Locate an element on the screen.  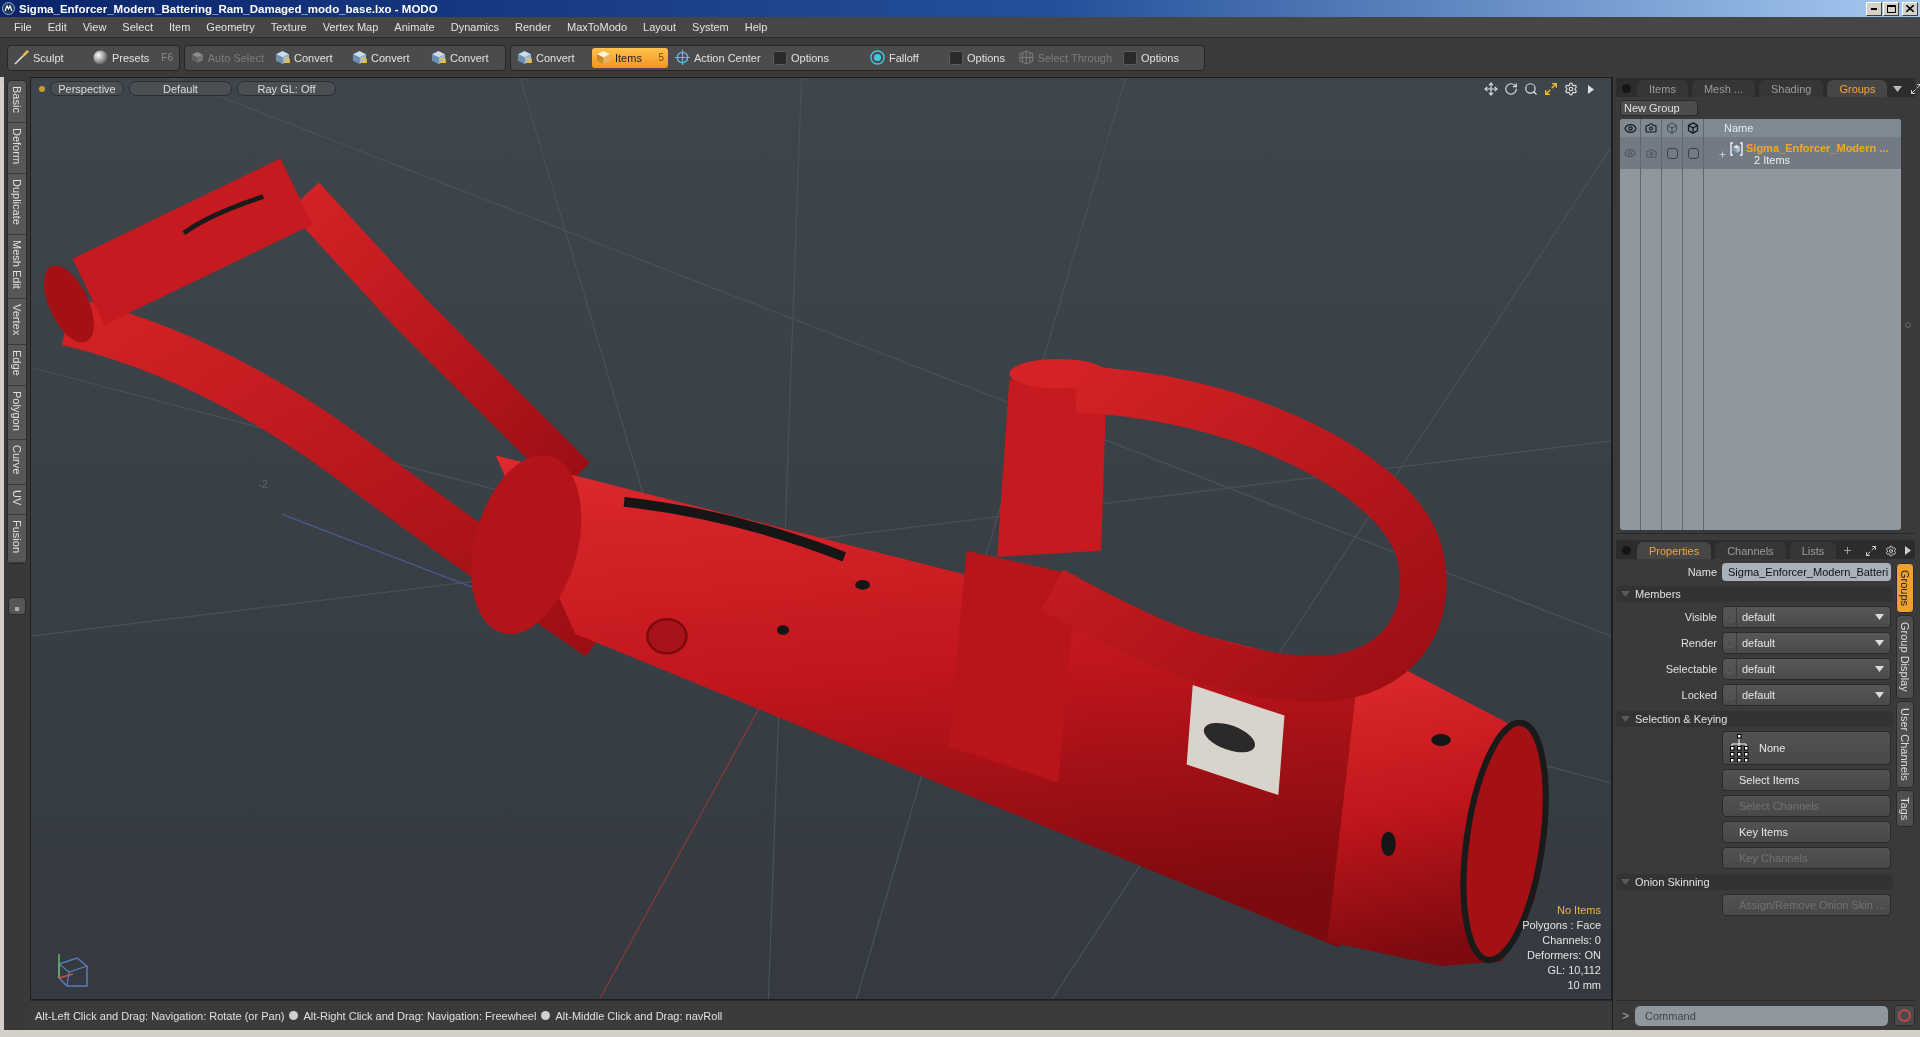
tool-button: Action Center is located at coordinates (718, 57).